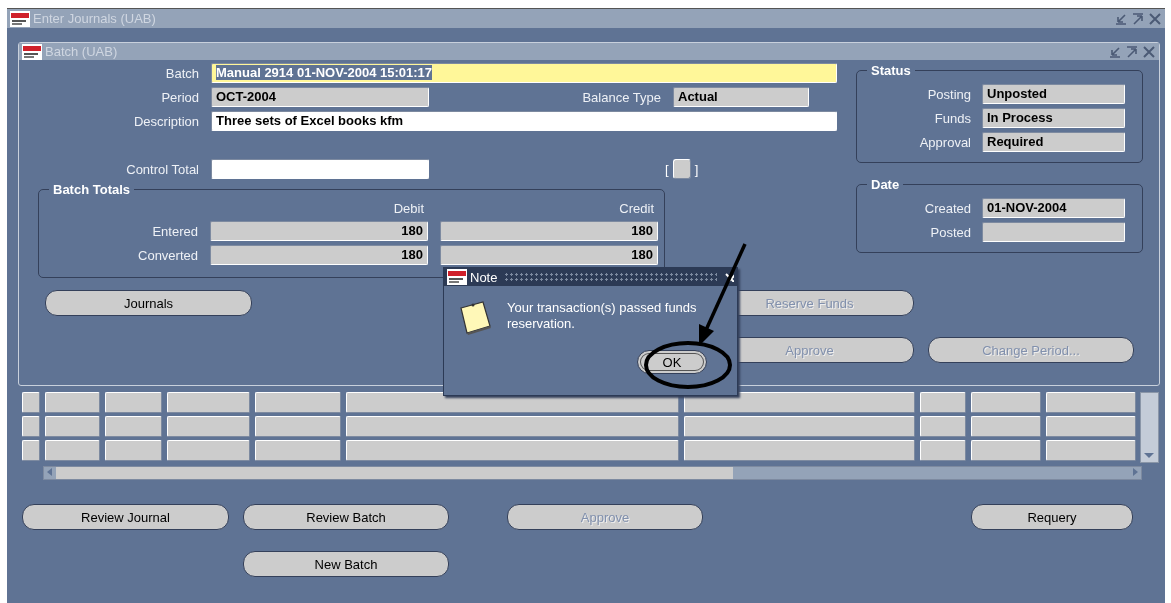  Describe the element at coordinates (181, 73) in the screenshot. I see `field-label: Batch` at that location.